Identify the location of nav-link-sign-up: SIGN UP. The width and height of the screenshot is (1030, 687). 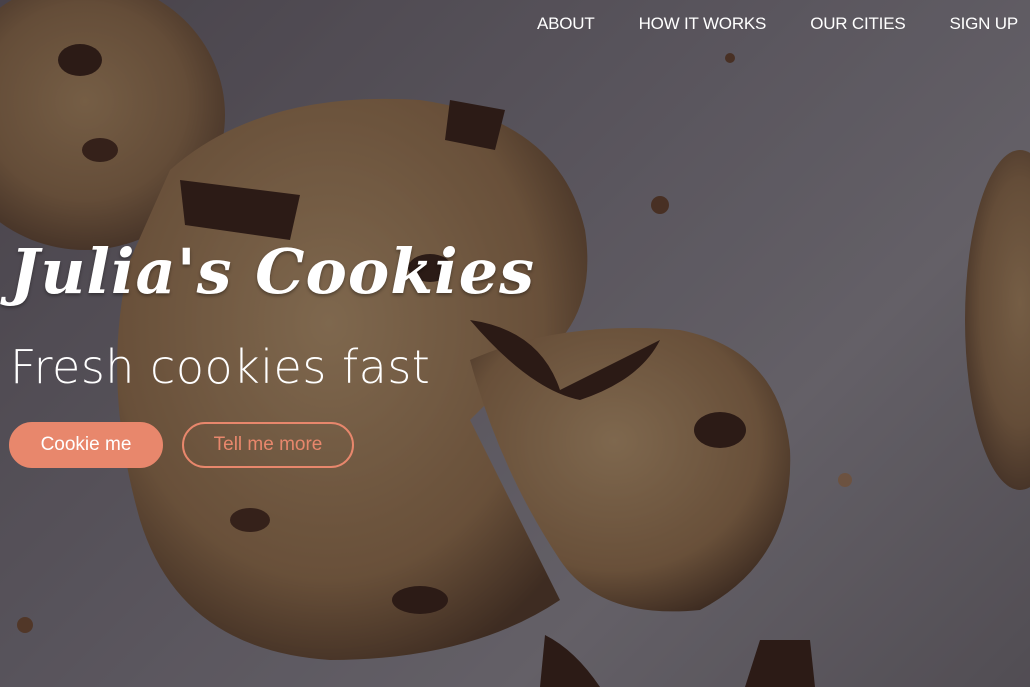
(961, 24).